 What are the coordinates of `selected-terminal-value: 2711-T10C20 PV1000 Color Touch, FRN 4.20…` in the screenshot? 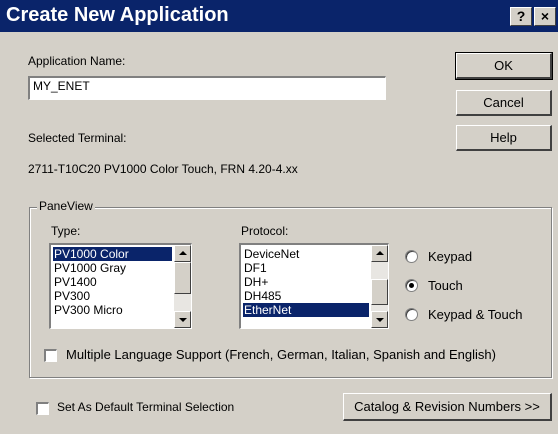 It's located at (163, 169).